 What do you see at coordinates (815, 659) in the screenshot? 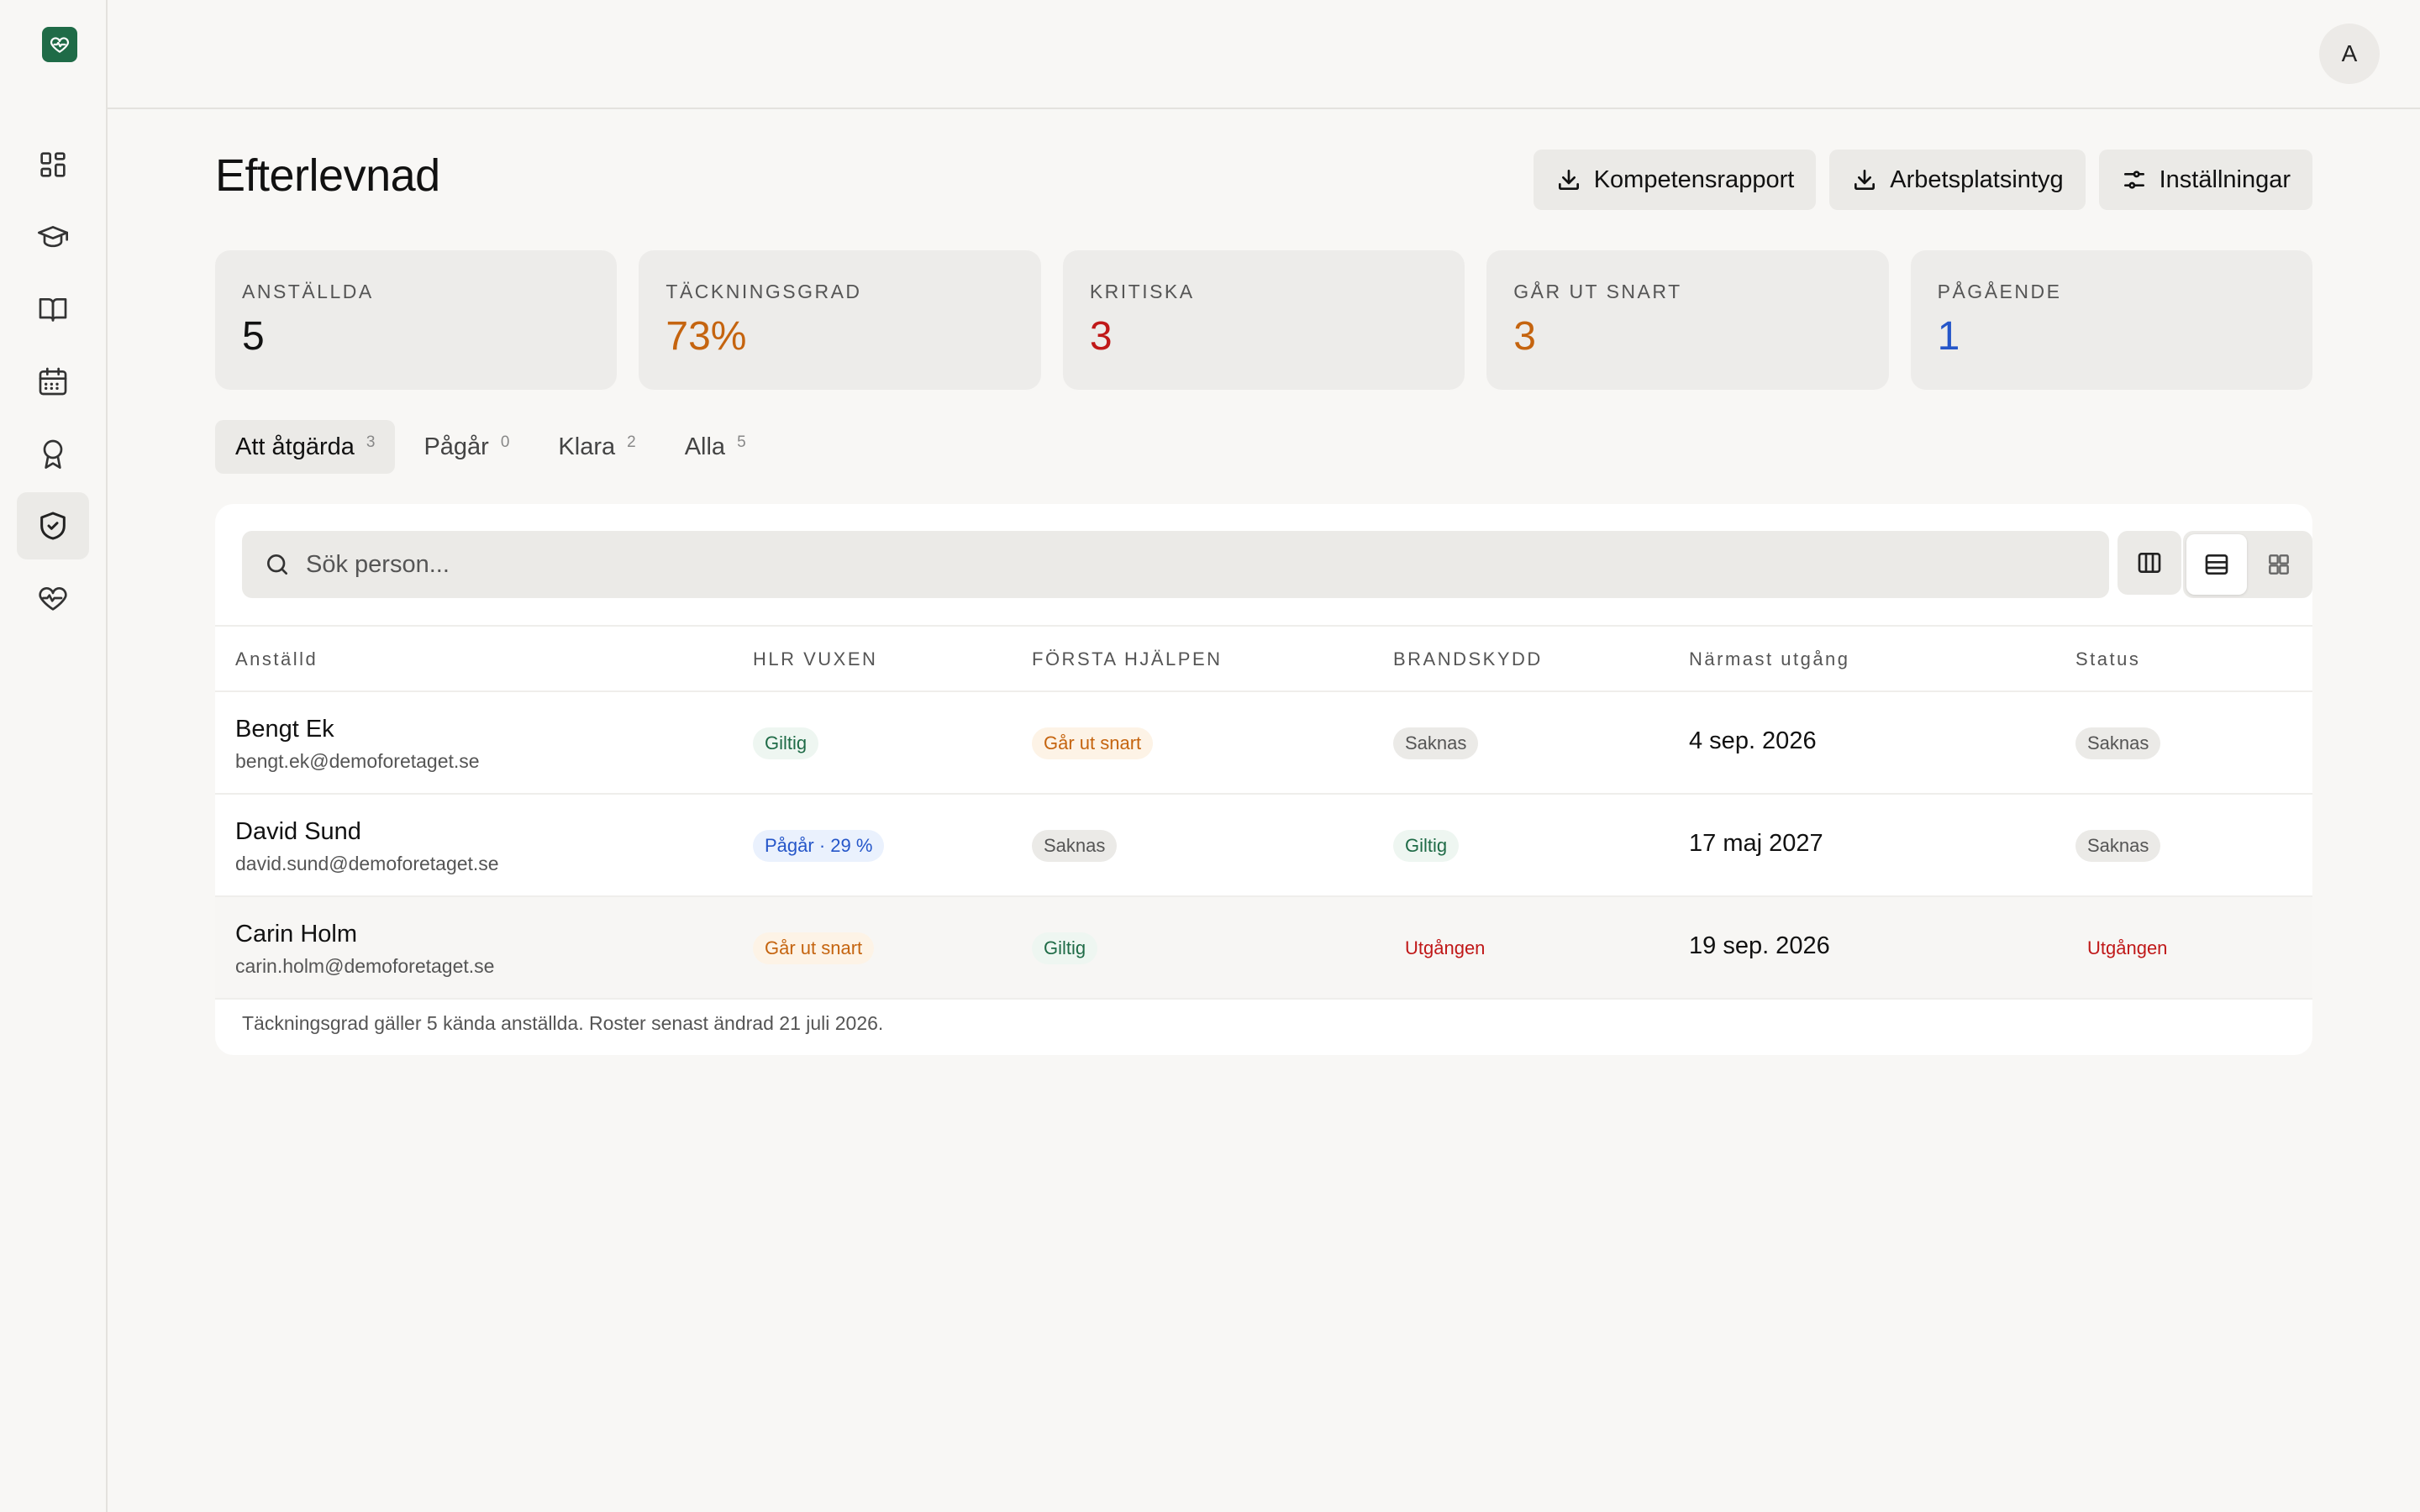
I see `column-header-hlr: HLR VUXEN` at bounding box center [815, 659].